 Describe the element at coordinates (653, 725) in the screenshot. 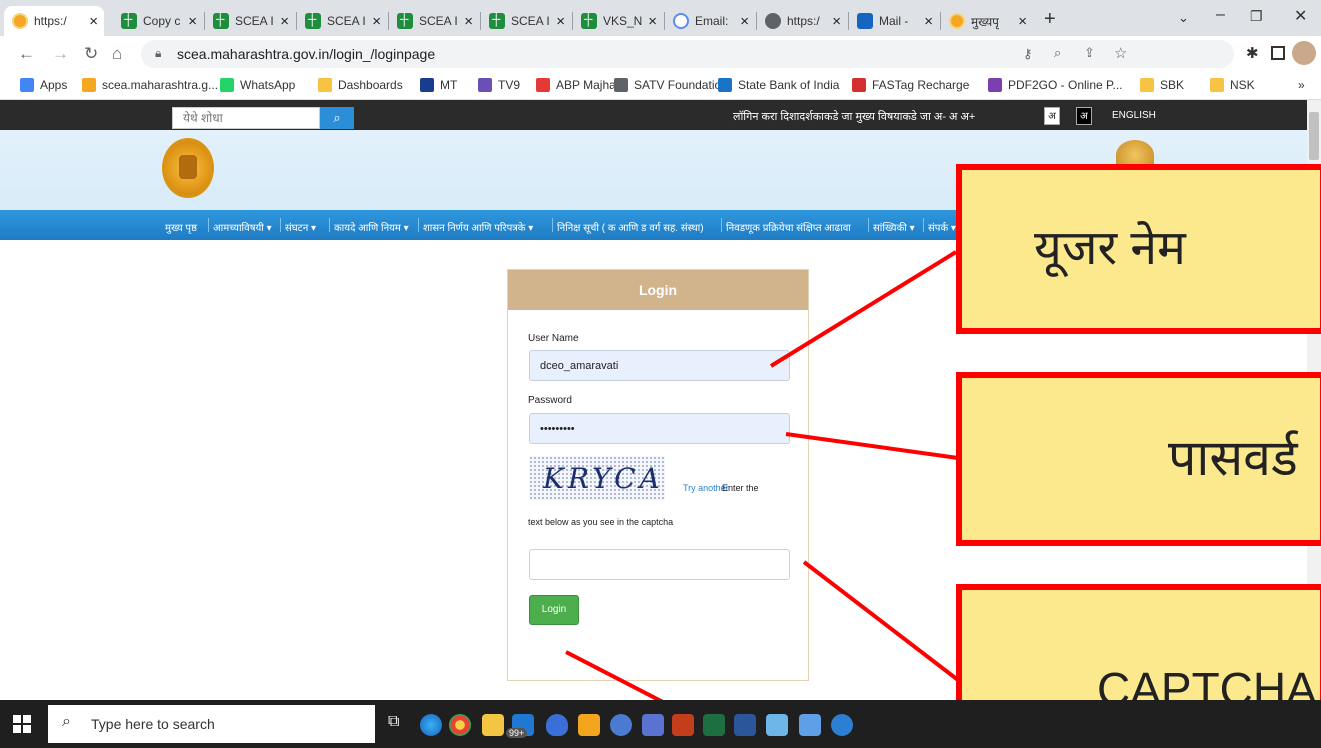

I see `teams-icon` at that location.